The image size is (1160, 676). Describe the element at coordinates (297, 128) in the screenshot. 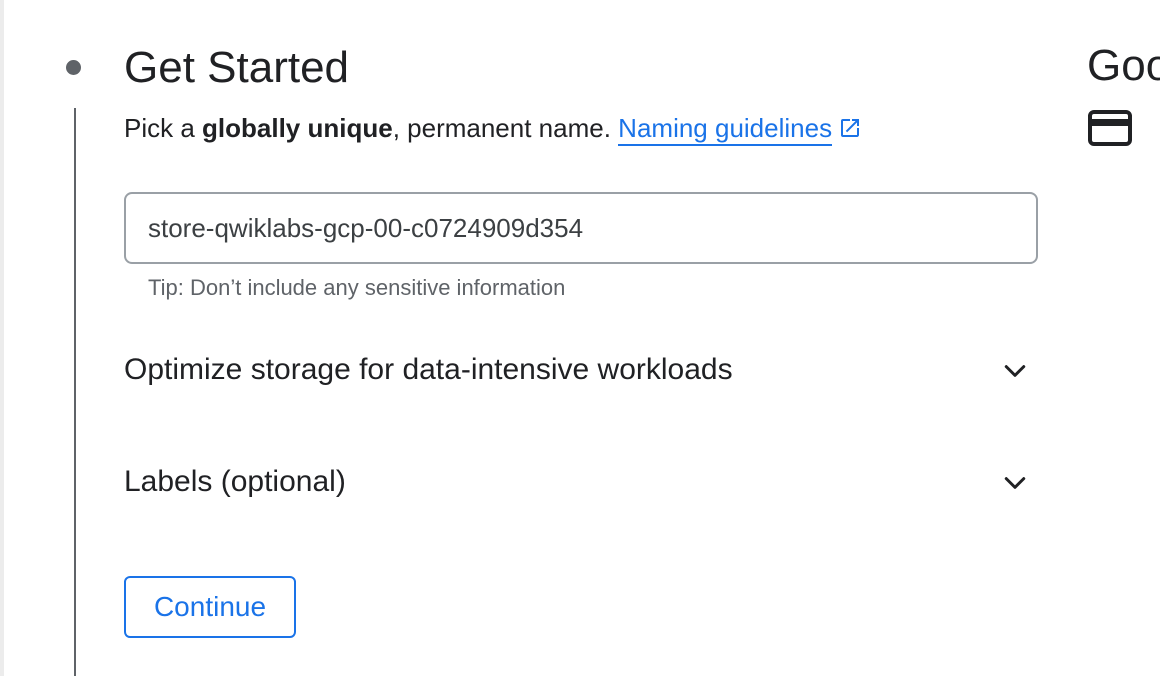

I see `helper-bold-text: globally unique` at that location.